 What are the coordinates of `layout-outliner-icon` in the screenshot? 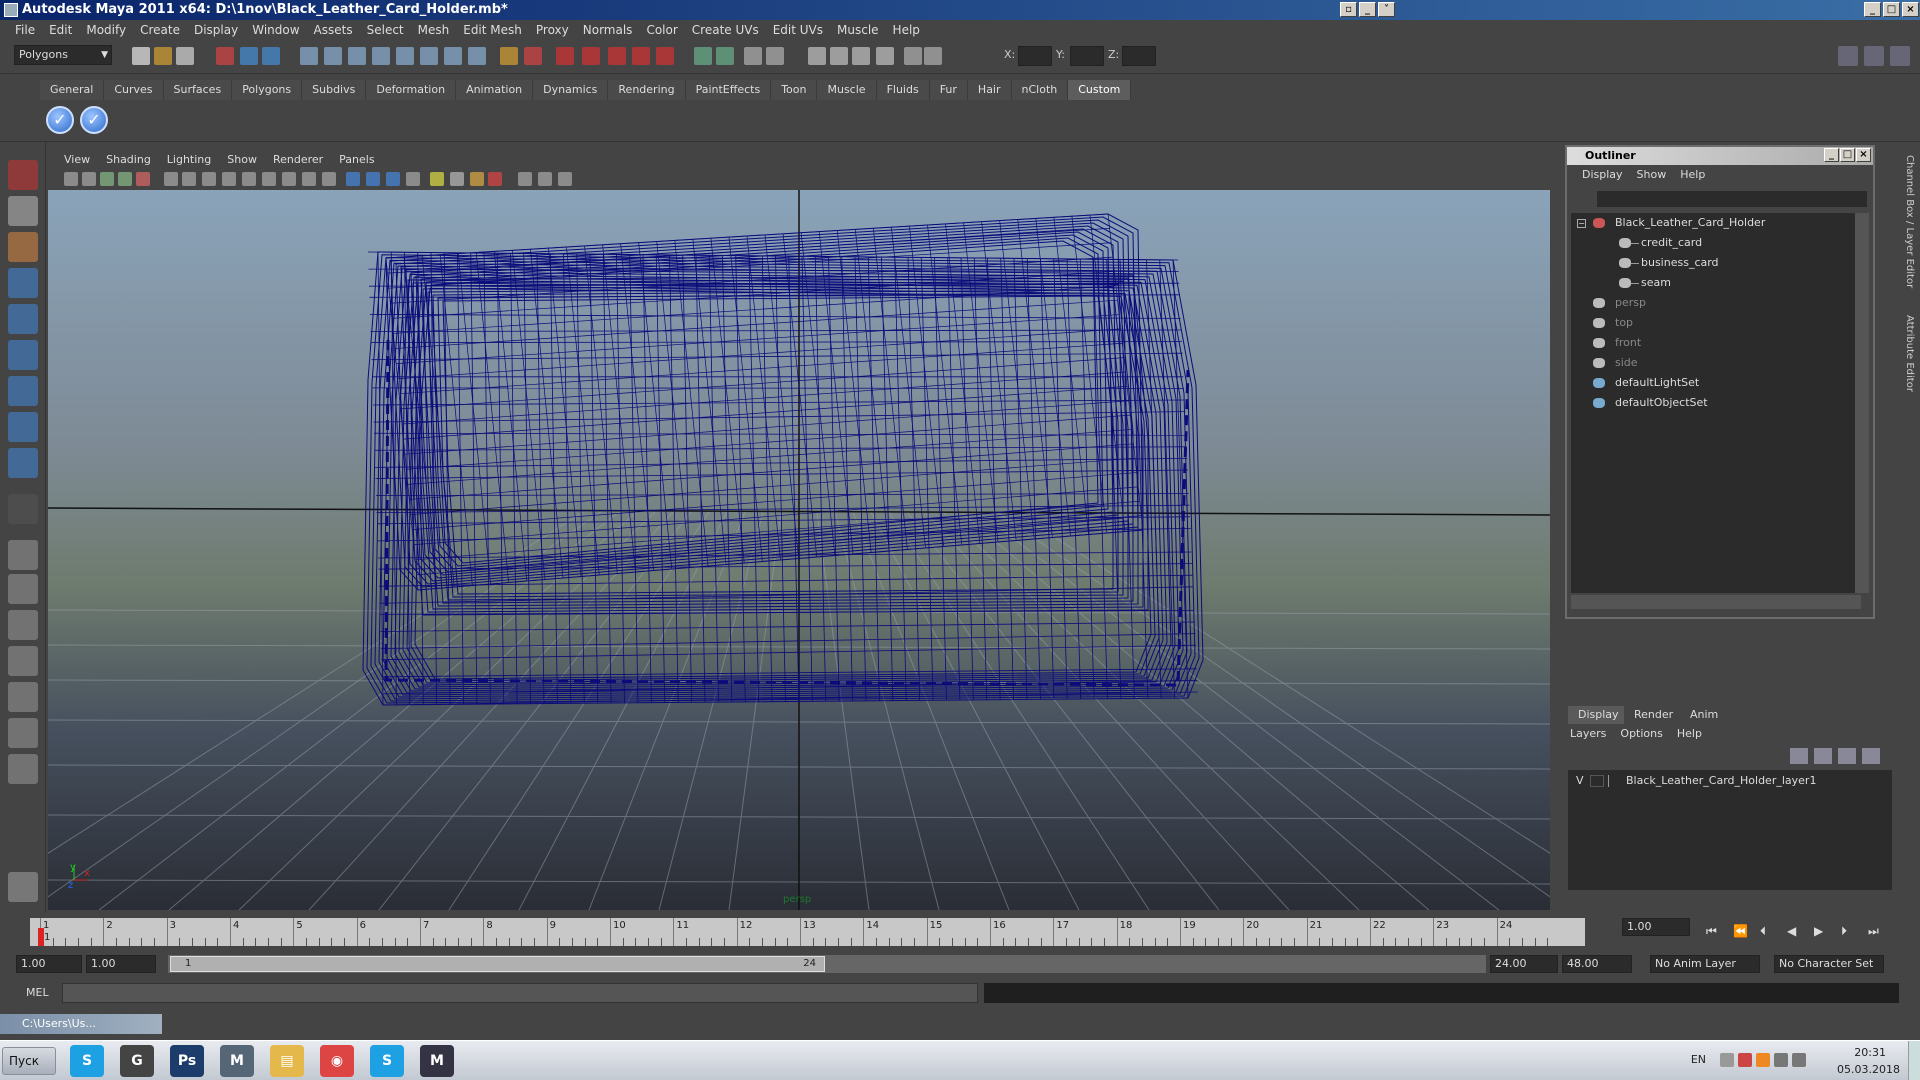 It's located at (23, 625).